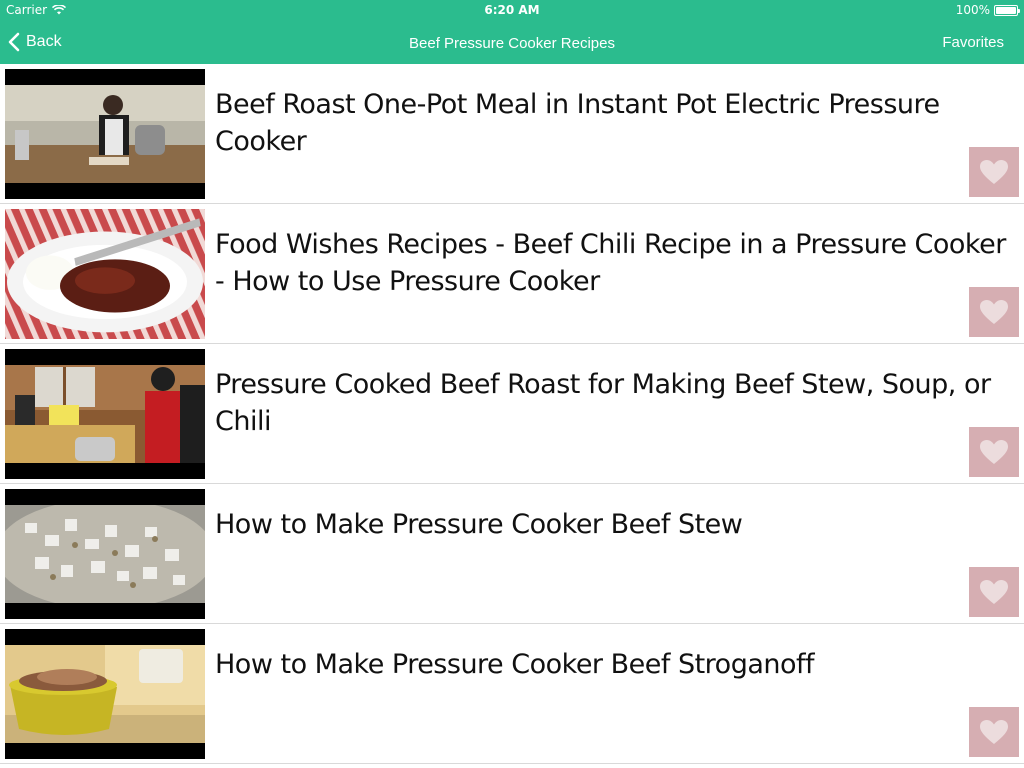  I want to click on battery-indicator: 100%, so click(987, 10).